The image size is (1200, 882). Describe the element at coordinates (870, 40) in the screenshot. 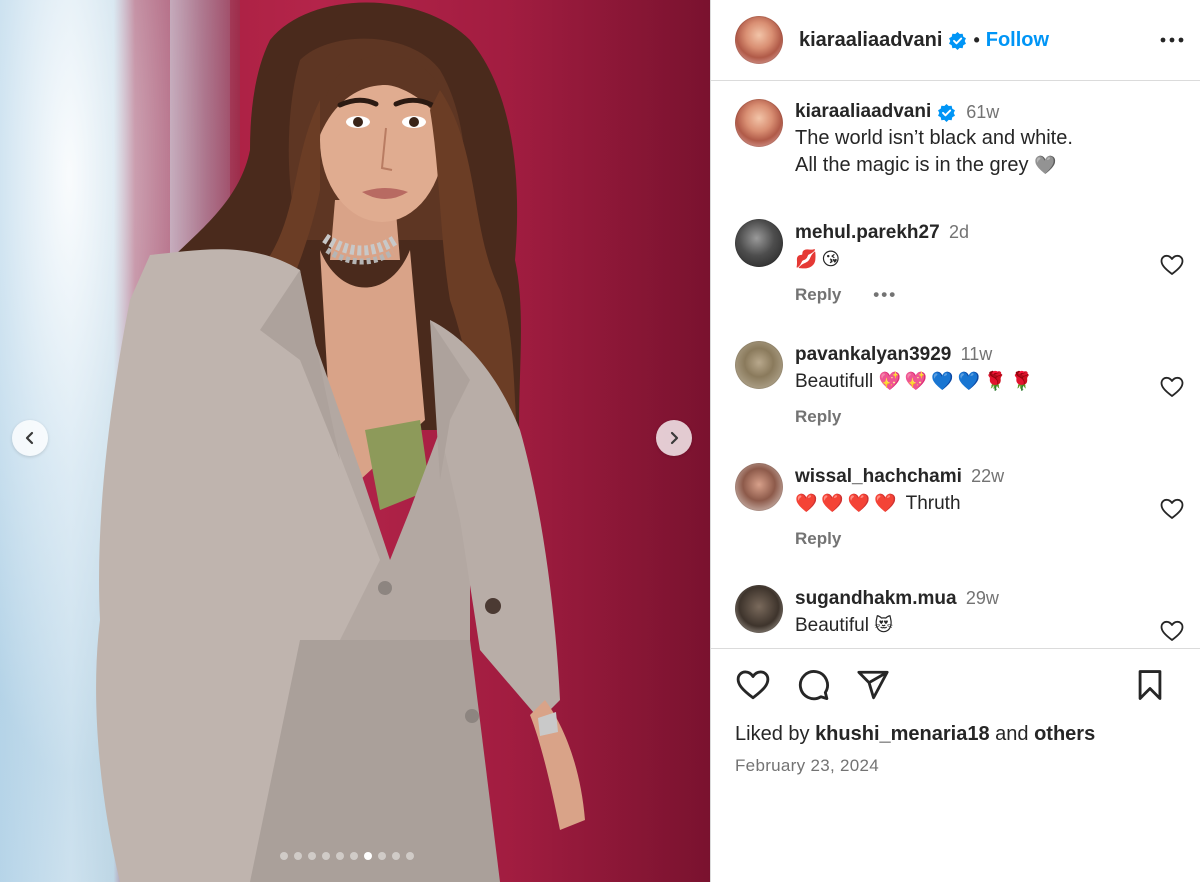

I see `author-username: kiaraaliaadvani` at that location.